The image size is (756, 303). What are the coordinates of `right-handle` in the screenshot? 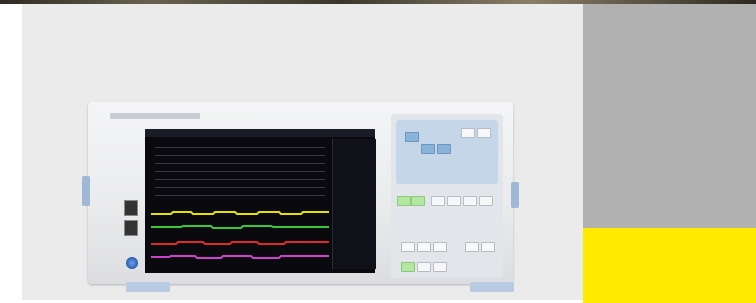 It's located at (515, 195).